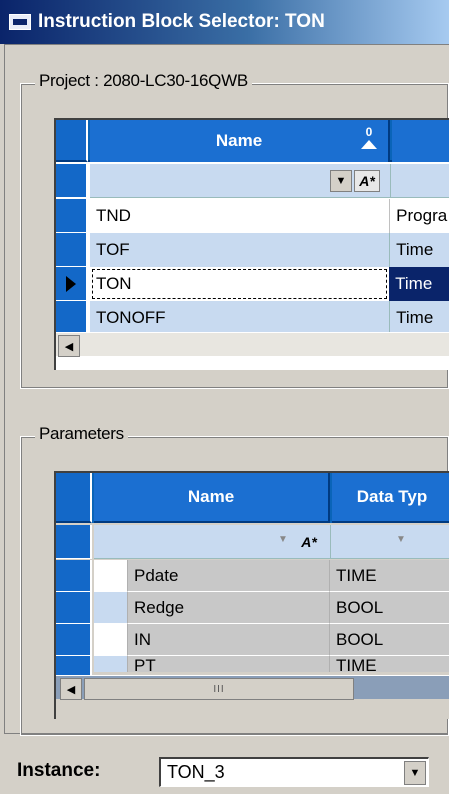  What do you see at coordinates (294, 772) in the screenshot?
I see `instance-combobox: TON_3 ▼` at bounding box center [294, 772].